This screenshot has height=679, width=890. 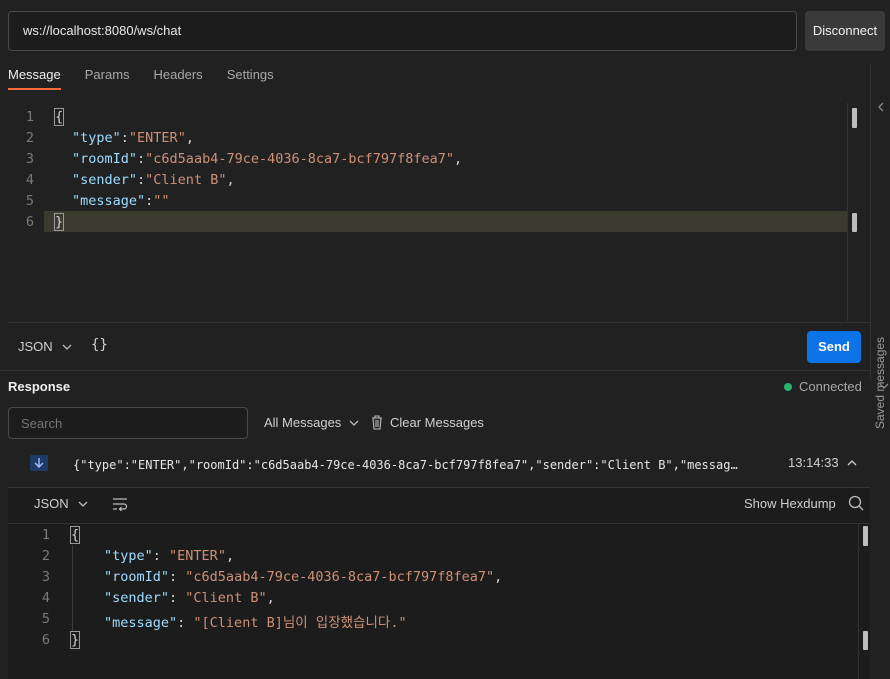 What do you see at coordinates (865, 640) in the screenshot?
I see `response-scrollbar-marker` at bounding box center [865, 640].